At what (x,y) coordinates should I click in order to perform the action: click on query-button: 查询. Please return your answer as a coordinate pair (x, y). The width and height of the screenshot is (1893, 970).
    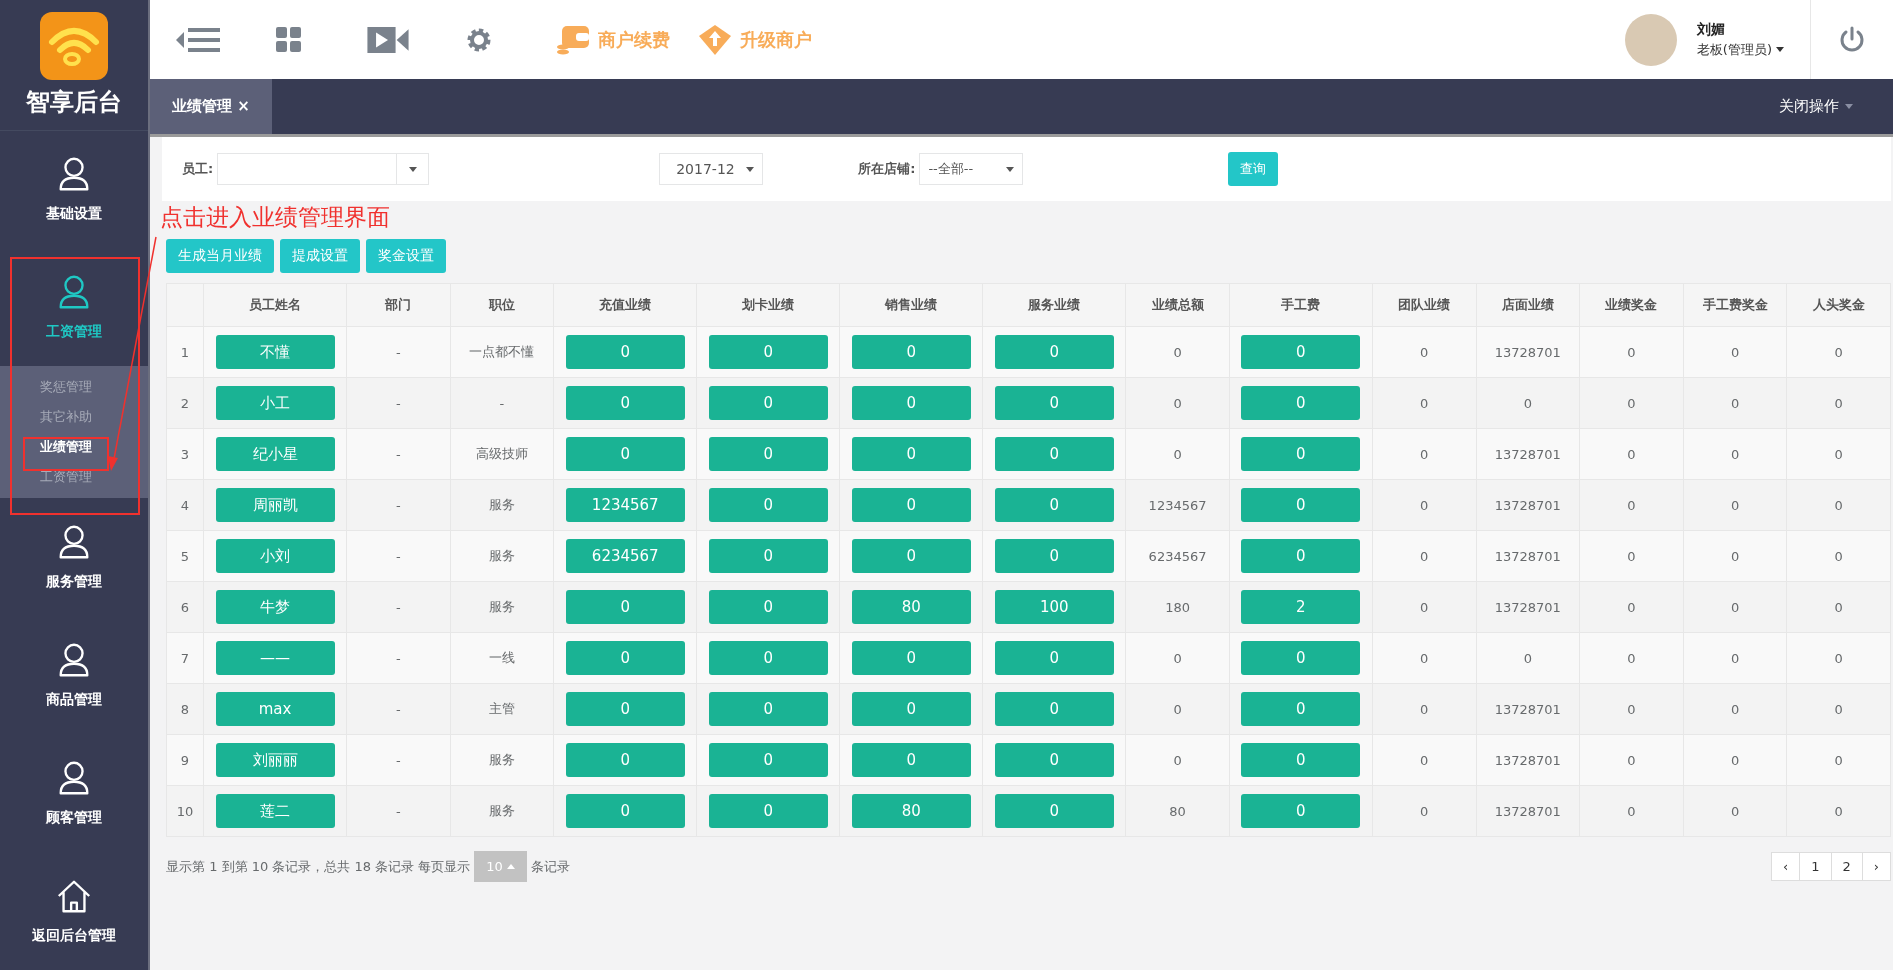
    Looking at the image, I should click on (1253, 169).